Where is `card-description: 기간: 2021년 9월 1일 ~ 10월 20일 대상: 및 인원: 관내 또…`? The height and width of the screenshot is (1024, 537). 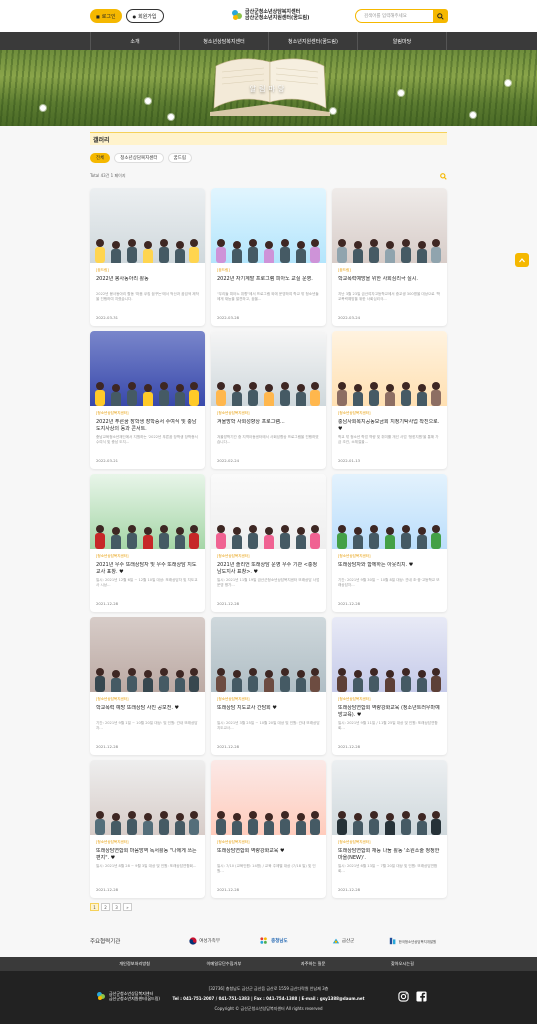
card-description: 기간: 2021년 9월 1일 ~ 10월 20일 대상: 및 인원: 관내 또… is located at coordinates (147, 725).